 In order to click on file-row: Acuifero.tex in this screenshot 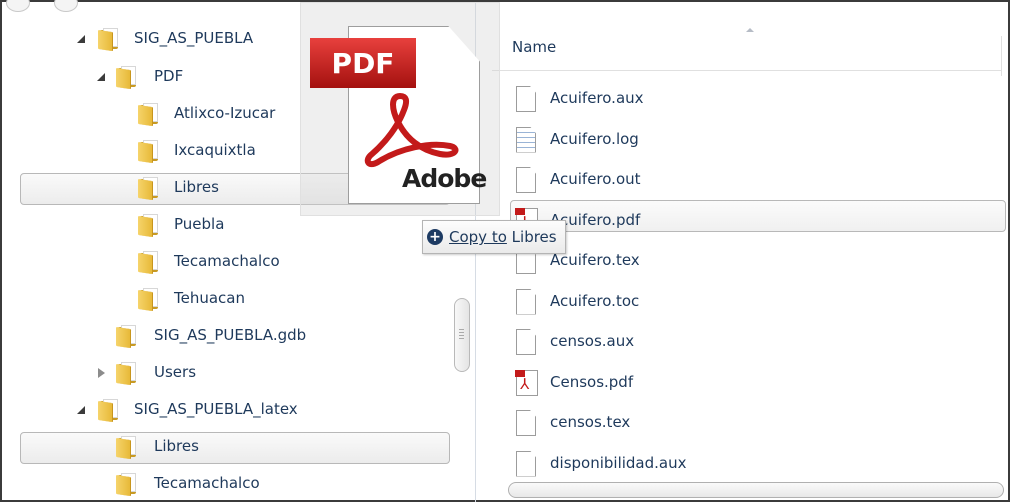, I will do `click(756, 261)`.